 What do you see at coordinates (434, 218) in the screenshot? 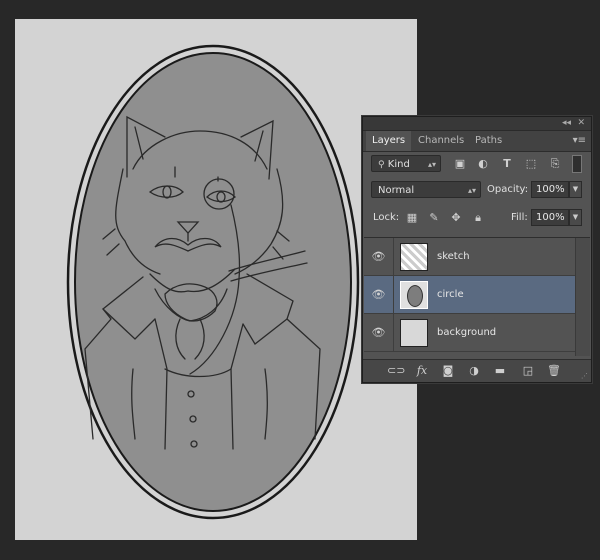
I see `lock-image-icon: ✎` at bounding box center [434, 218].